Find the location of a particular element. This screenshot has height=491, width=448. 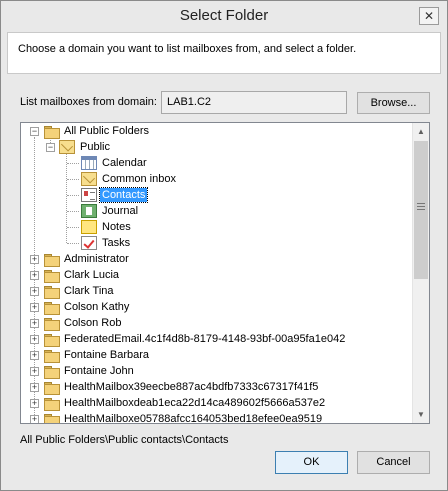

tree-item-tasks: Tasks is located at coordinates (106, 243).